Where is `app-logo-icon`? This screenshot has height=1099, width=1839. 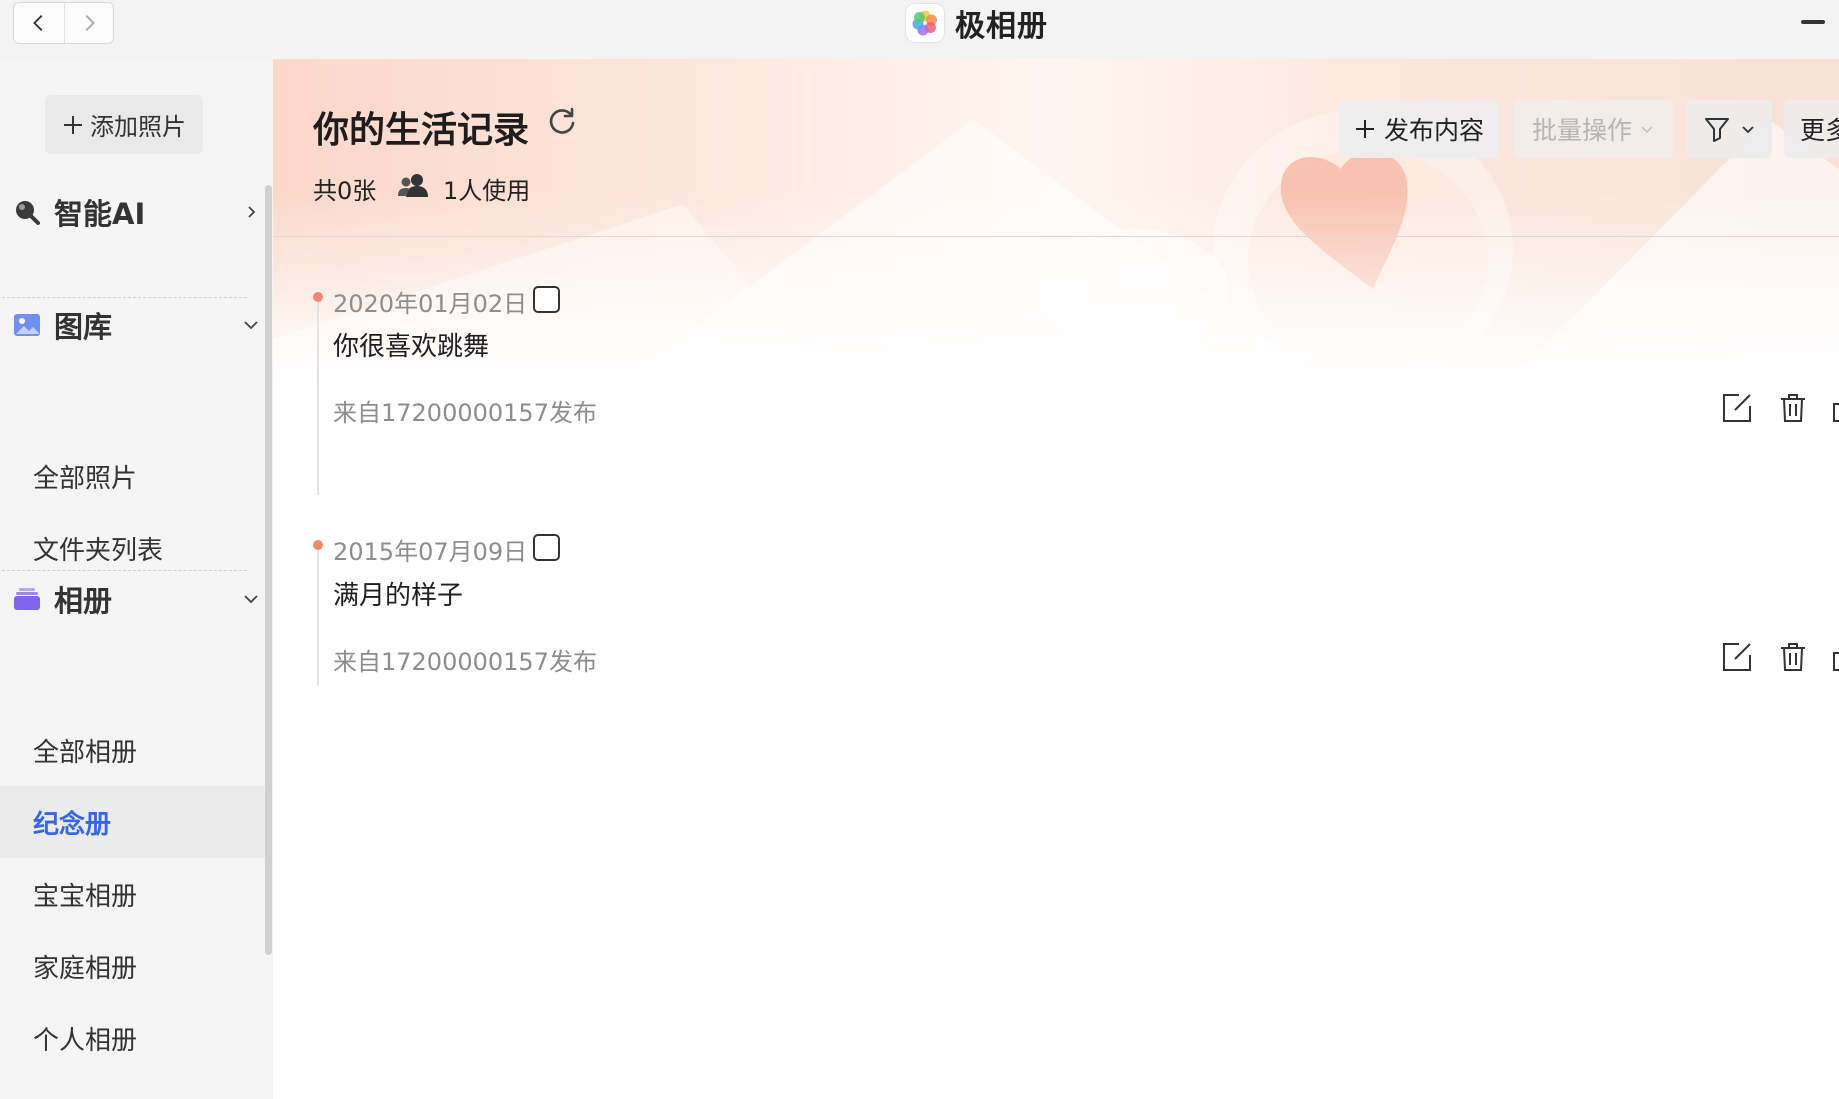 app-logo-icon is located at coordinates (925, 23).